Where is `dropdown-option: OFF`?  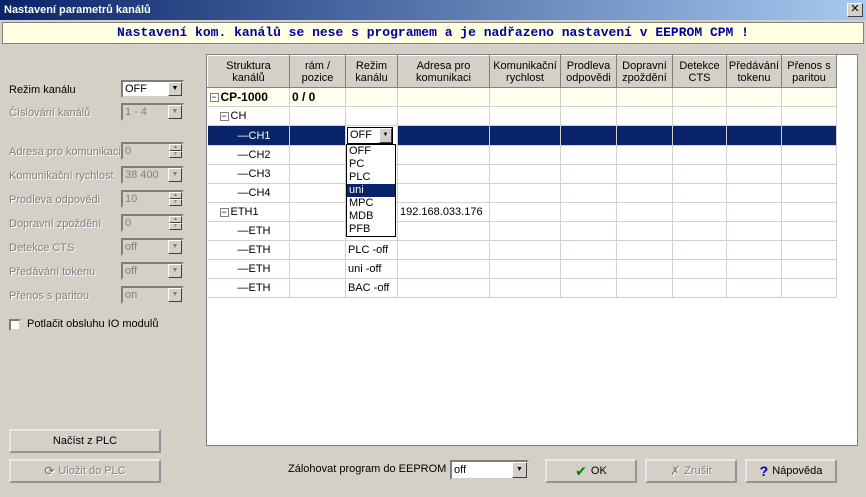 dropdown-option: OFF is located at coordinates (371, 151).